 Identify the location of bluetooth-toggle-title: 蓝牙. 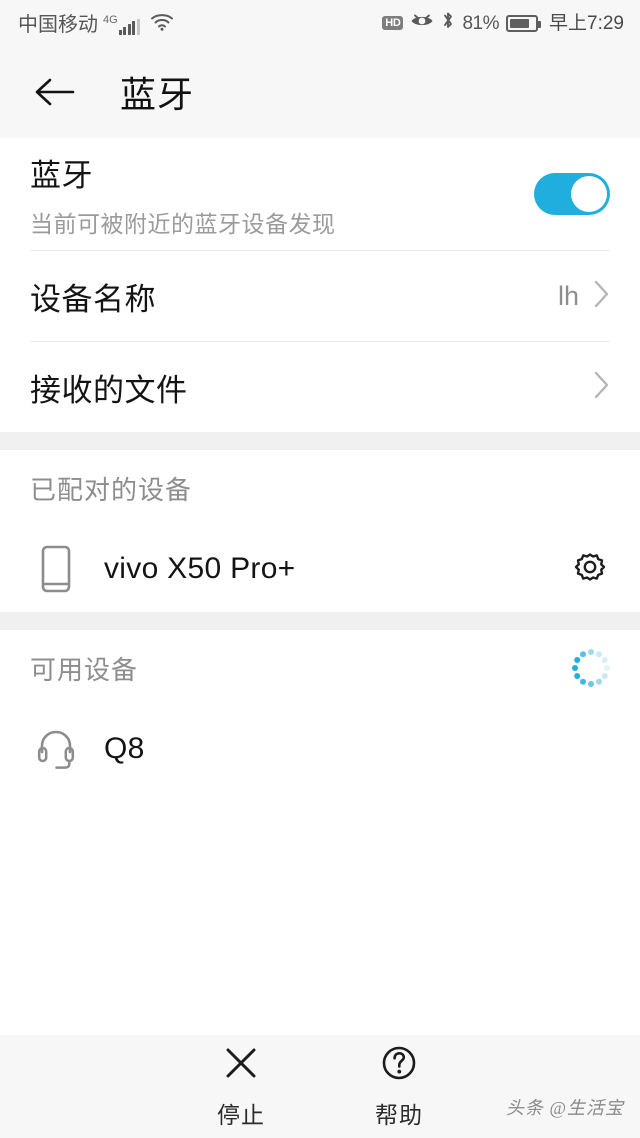
(61, 175).